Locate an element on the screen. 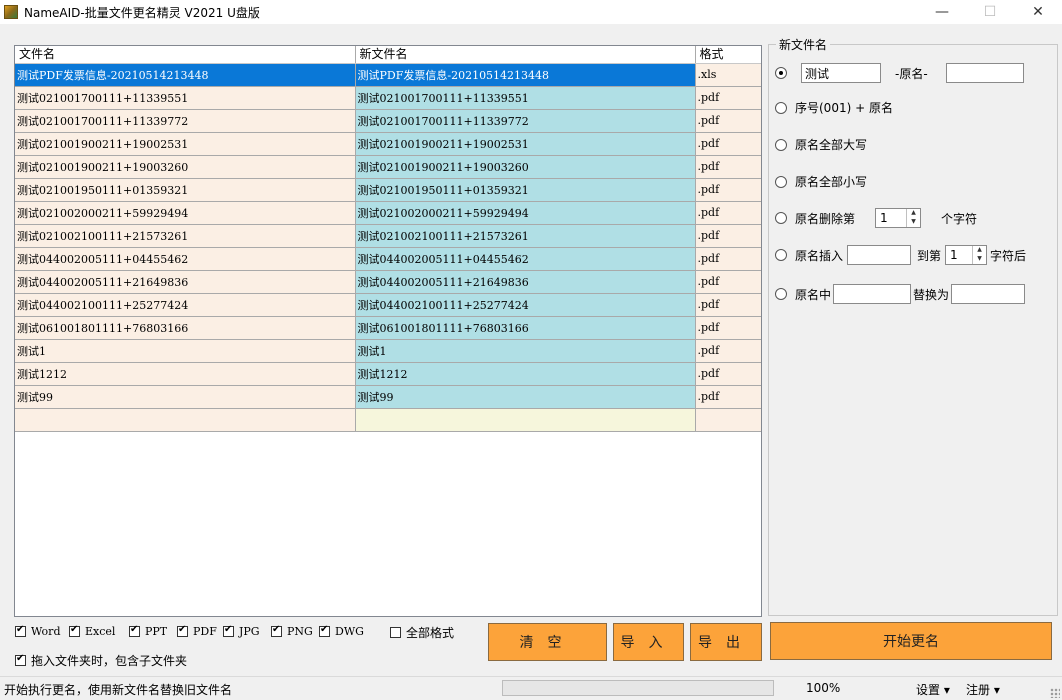 Image resolution: width=1062 pixels, height=700 pixels. filter-pdf-checkbox is located at coordinates (182, 630).